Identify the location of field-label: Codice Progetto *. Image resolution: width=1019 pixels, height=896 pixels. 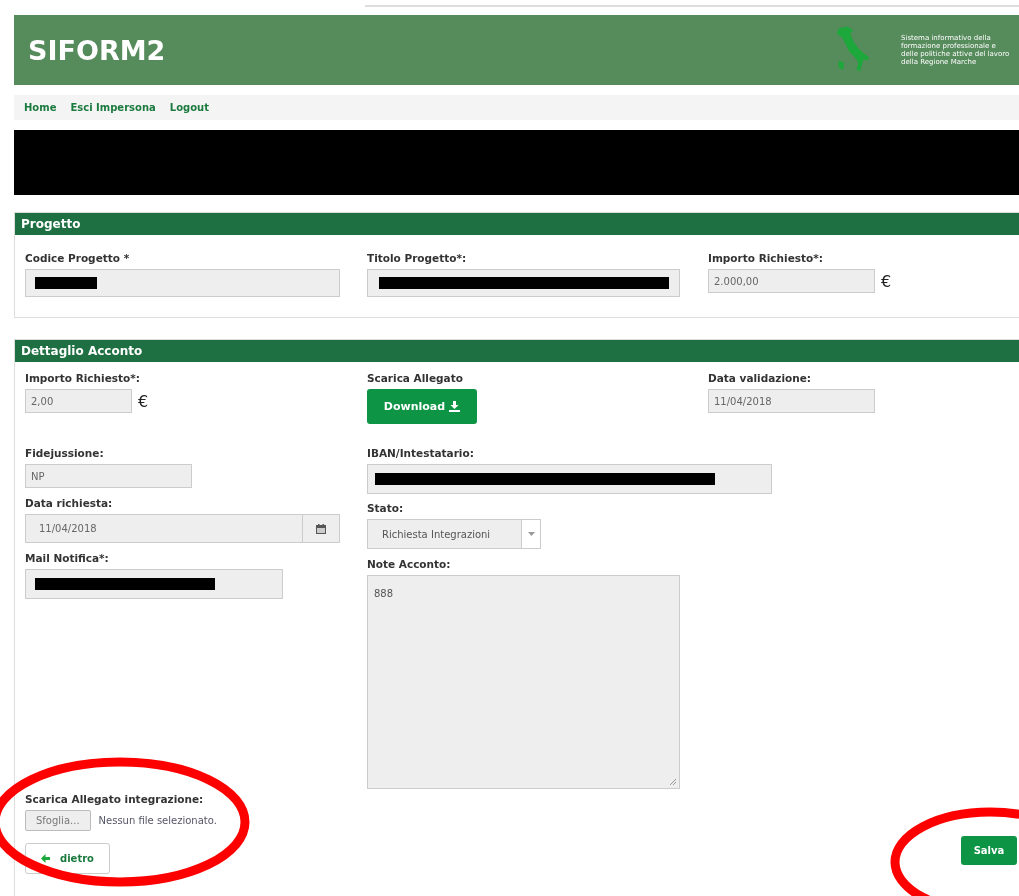
(77, 258).